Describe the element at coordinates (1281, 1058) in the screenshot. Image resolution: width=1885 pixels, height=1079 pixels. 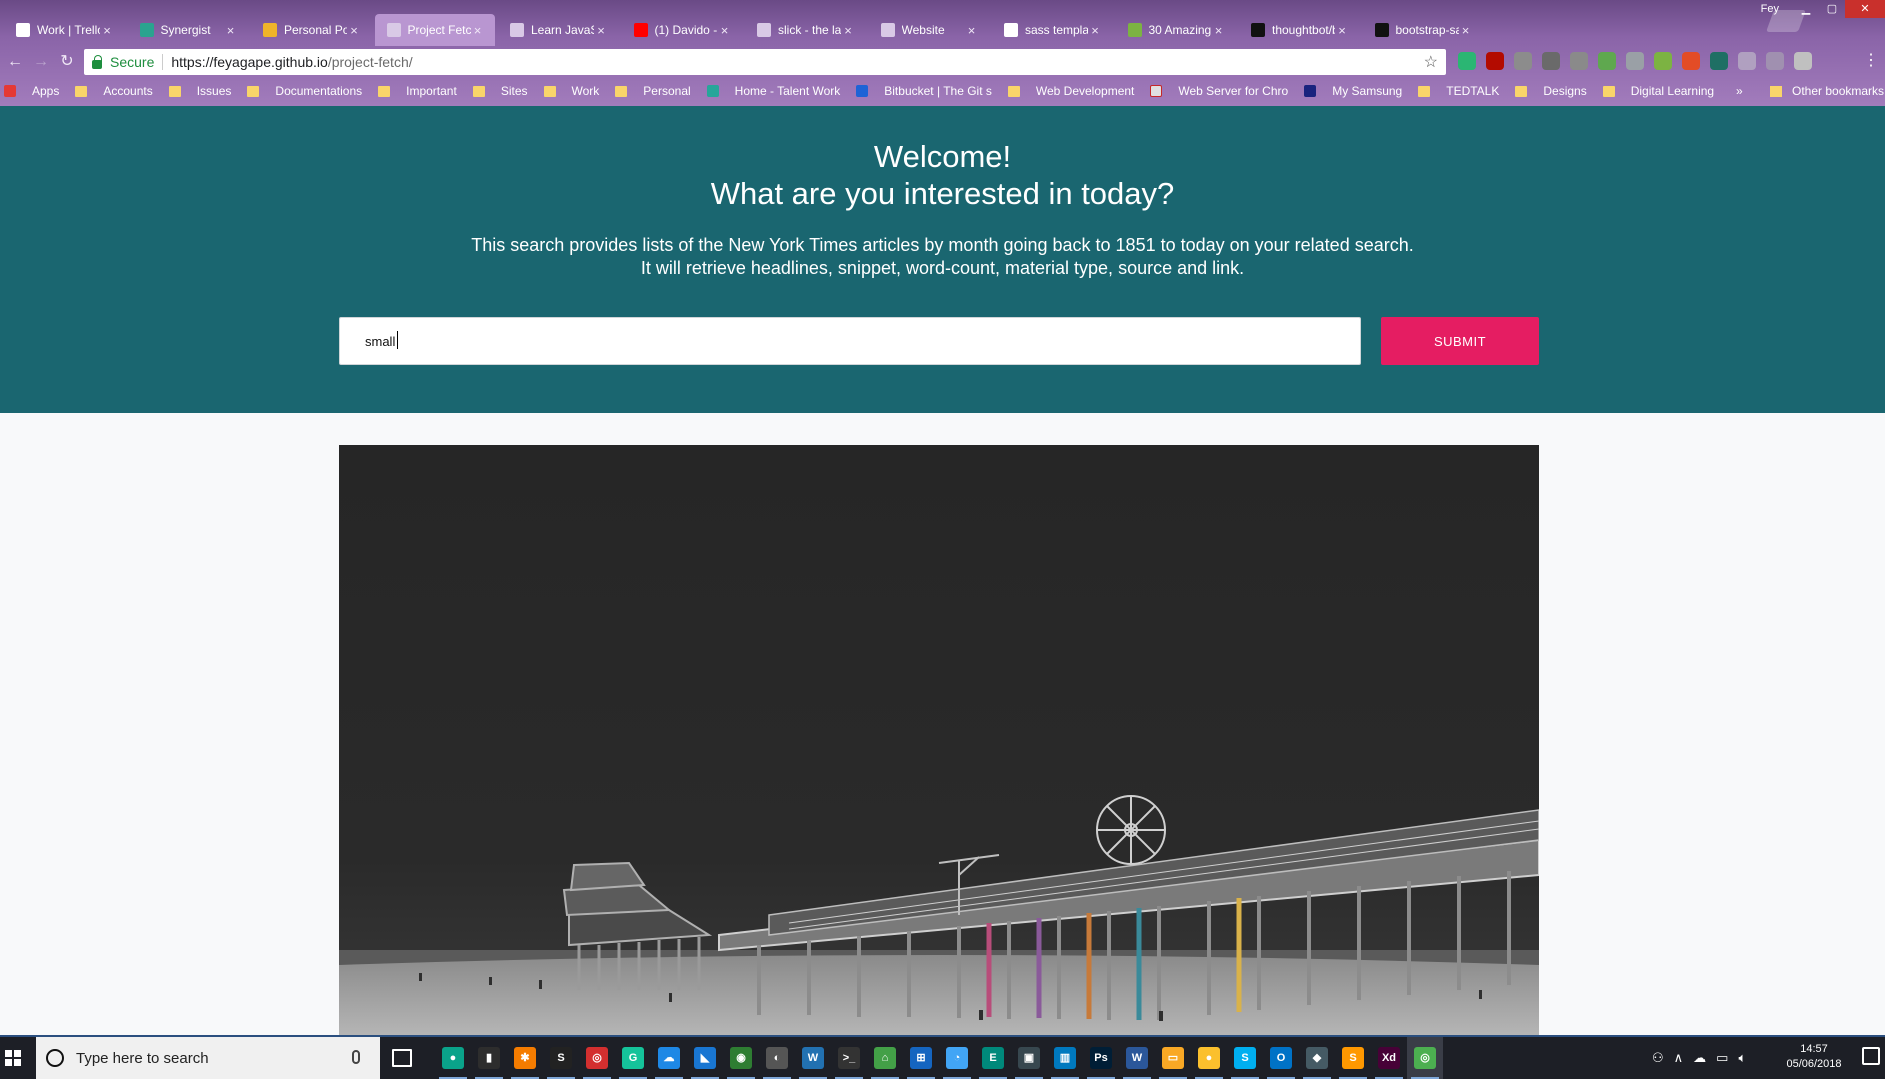
I see `taskbar-app: O` at that location.